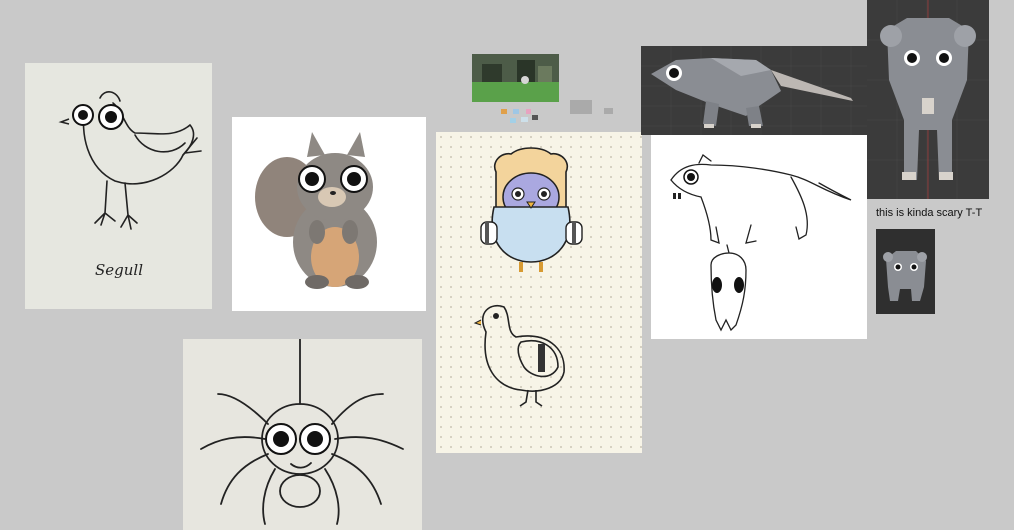 This screenshot has width=1014, height=530. I want to click on game-screenshot-icon, so click(515, 78).